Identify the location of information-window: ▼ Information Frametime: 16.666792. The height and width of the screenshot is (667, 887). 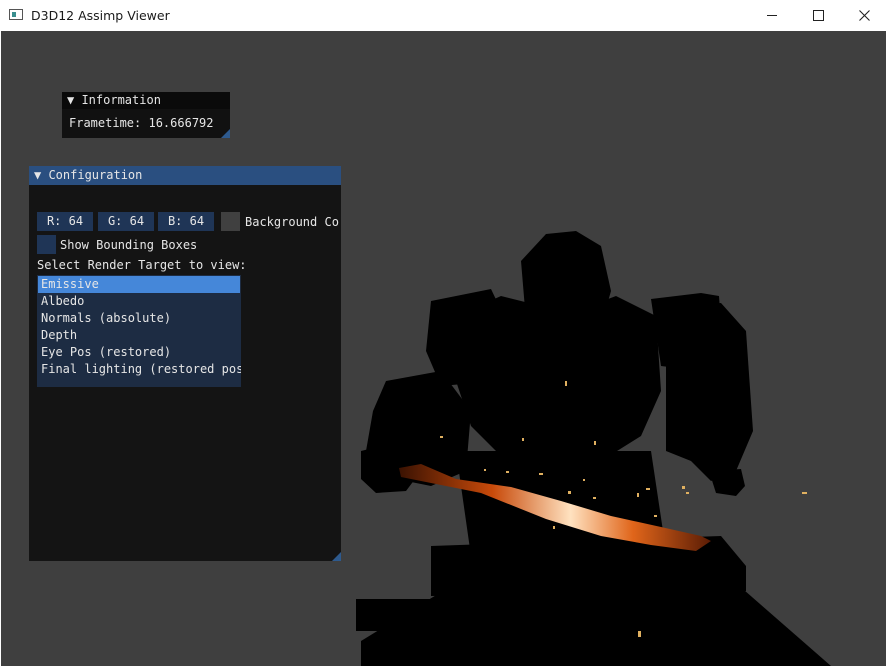
(146, 115).